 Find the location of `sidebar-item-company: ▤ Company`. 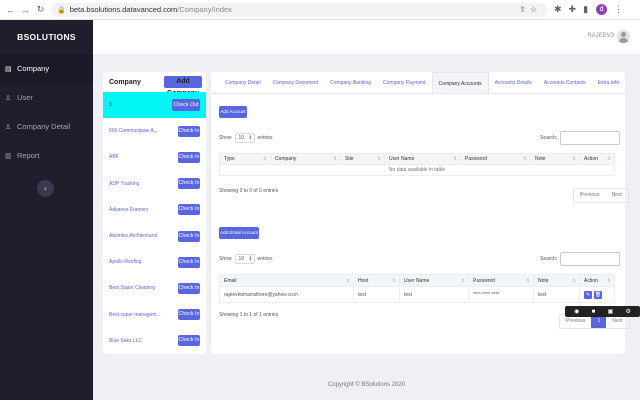

sidebar-item-company: ▤ Company is located at coordinates (46, 68).